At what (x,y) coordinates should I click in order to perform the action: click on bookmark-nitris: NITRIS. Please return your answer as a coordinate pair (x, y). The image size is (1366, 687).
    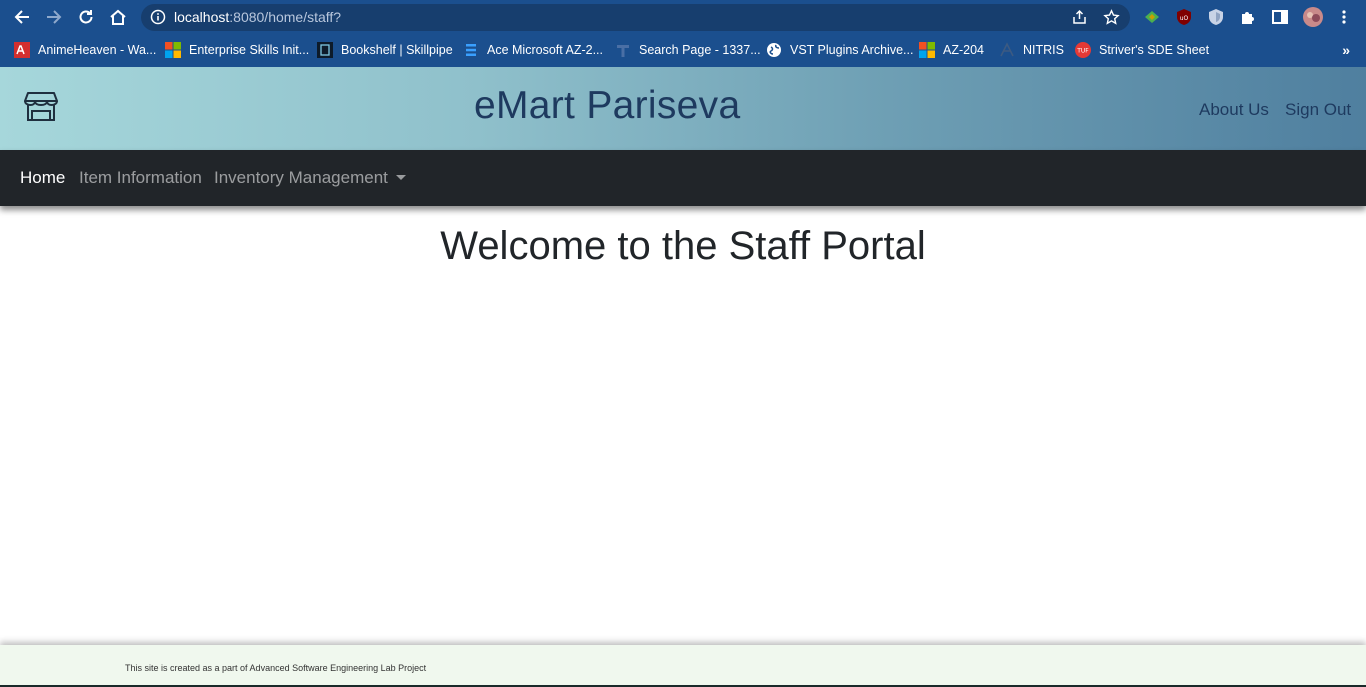
    Looking at the image, I should click on (1031, 50).